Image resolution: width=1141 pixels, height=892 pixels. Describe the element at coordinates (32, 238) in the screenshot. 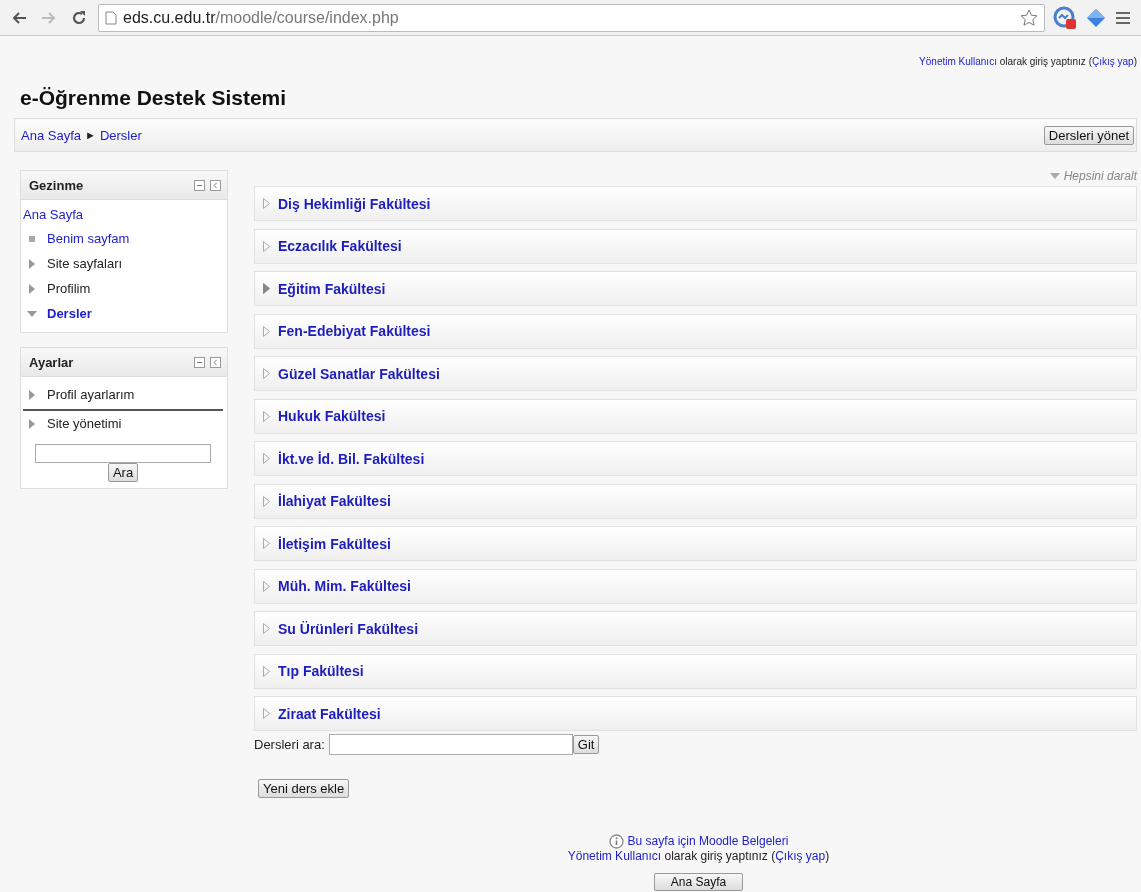

I see `bullet-icon` at that location.